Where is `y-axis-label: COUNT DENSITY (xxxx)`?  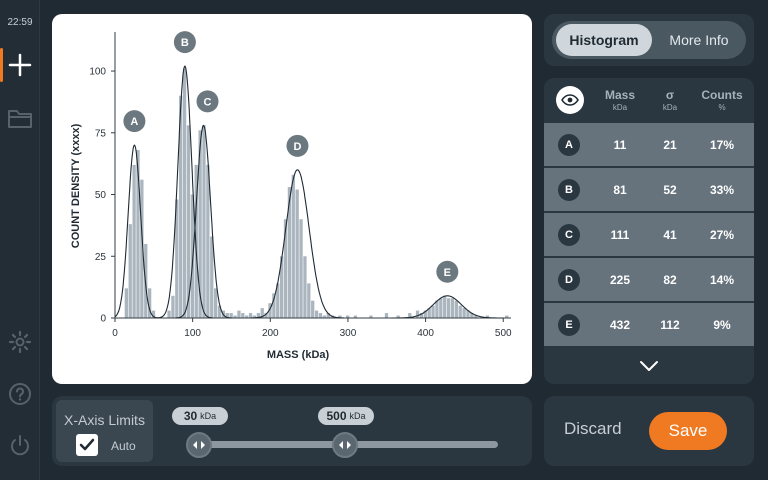 y-axis-label: COUNT DENSITY (xxxx) is located at coordinates (76, 185).